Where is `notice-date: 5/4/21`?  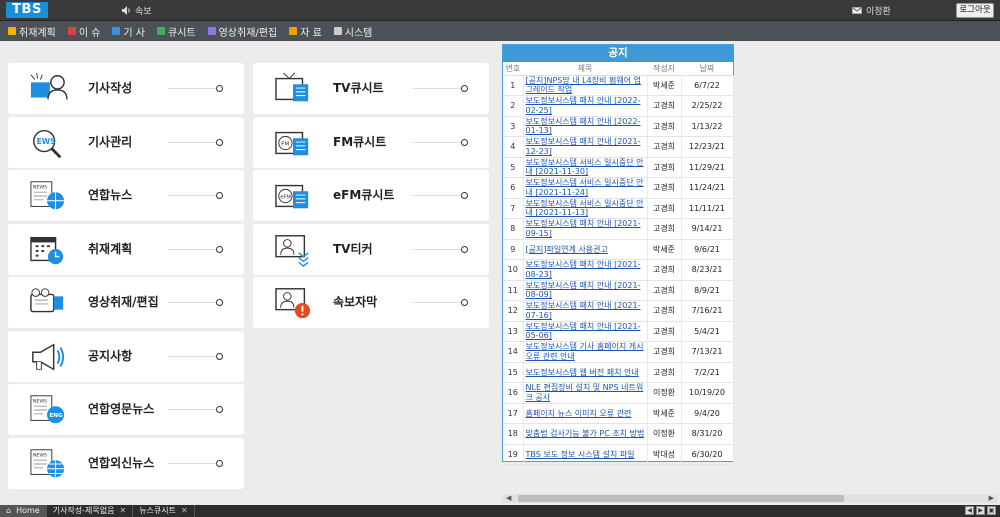
notice-date: 5/4/21 is located at coordinates (707, 331).